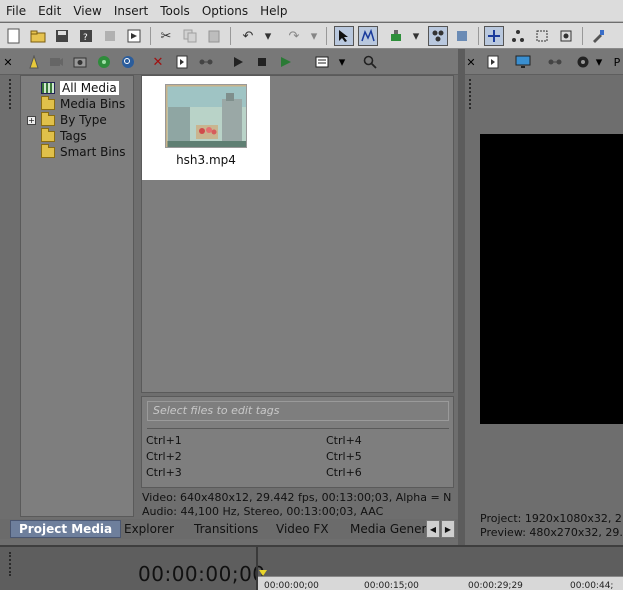 Image resolution: width=623 pixels, height=590 pixels. Describe the element at coordinates (104, 62) in the screenshot. I see `extract-audio-icon` at that location.